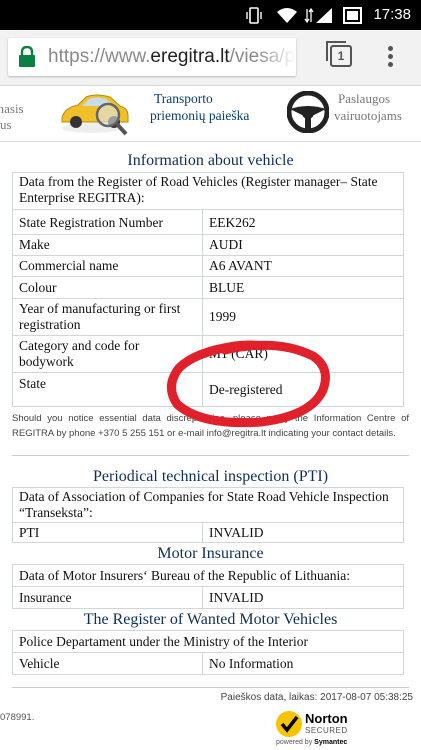  Describe the element at coordinates (303, 354) in the screenshot. I see `row-value: M1 (CAR)` at that location.